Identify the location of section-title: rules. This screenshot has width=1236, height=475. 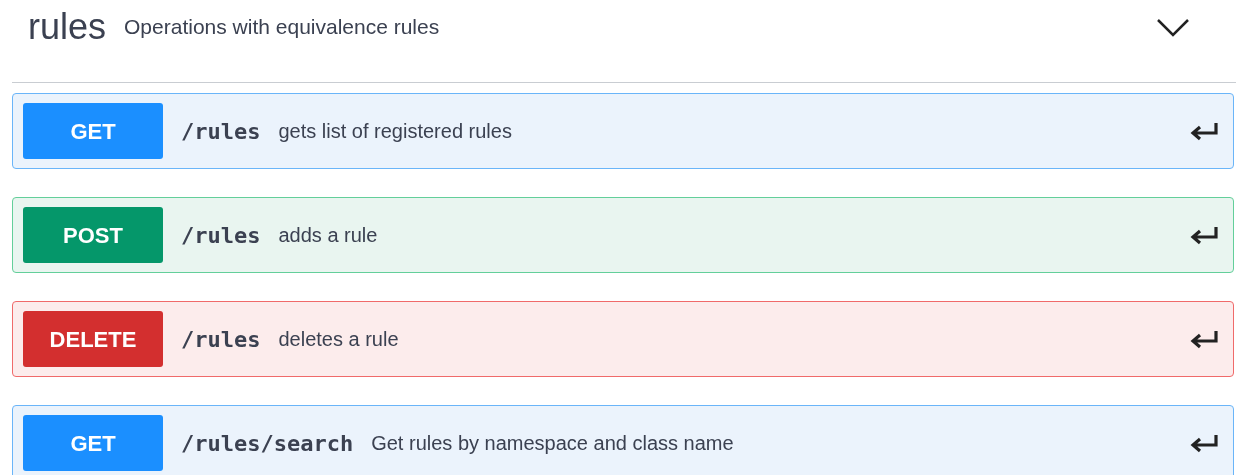
(67, 27).